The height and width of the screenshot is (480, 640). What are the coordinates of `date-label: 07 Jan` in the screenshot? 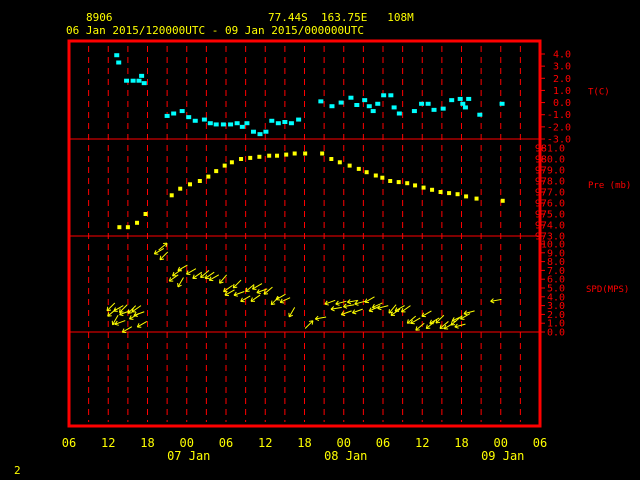 It's located at (188, 456).